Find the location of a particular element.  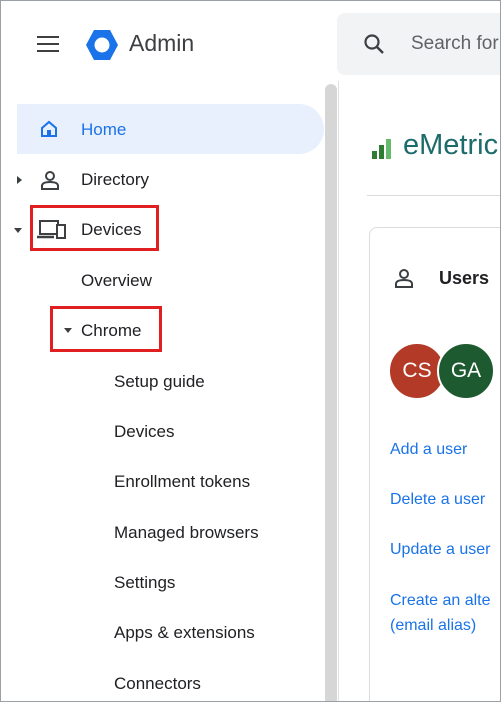

sidebar-item-overview: Overview is located at coordinates (116, 281).